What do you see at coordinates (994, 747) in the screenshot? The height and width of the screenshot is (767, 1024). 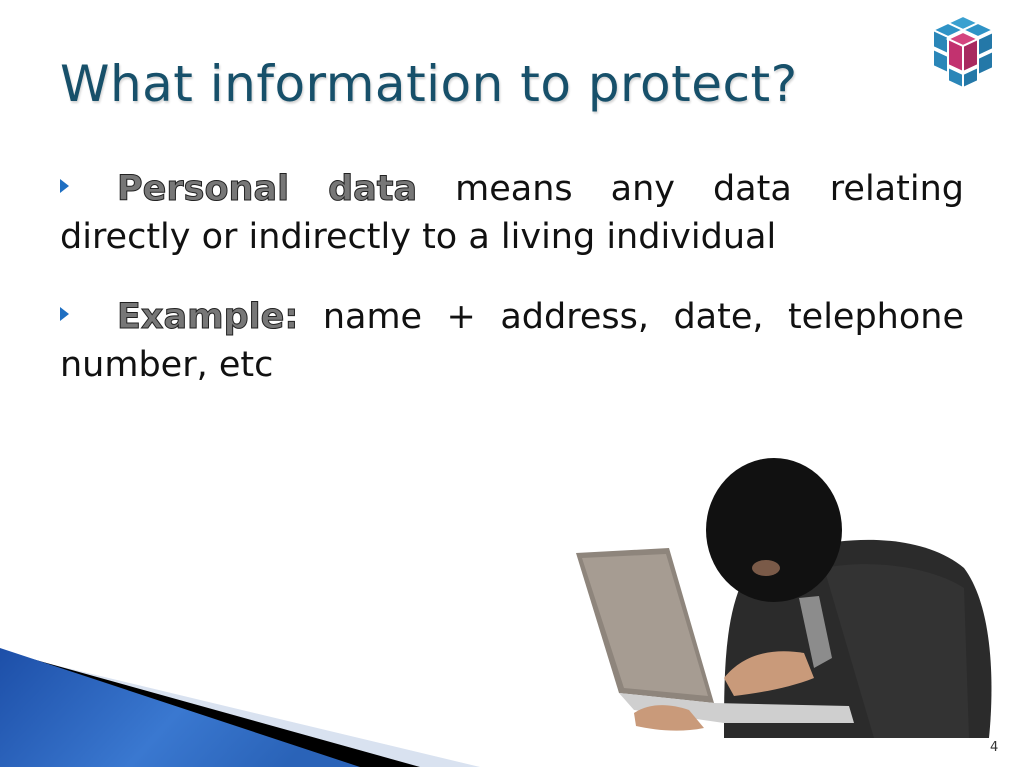 I see `page-number: 4` at bounding box center [994, 747].